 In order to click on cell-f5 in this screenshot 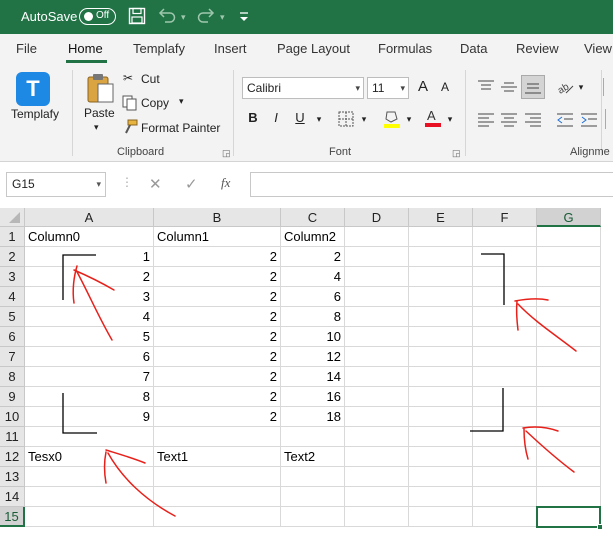, I will do `click(505, 317)`.